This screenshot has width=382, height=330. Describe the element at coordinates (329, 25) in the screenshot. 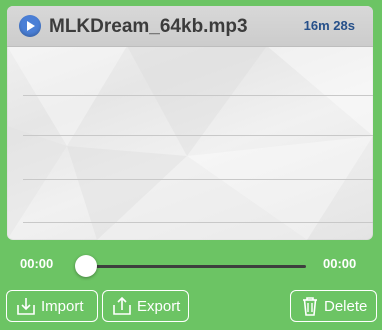

I see `track-duration: 16m 28s` at that location.